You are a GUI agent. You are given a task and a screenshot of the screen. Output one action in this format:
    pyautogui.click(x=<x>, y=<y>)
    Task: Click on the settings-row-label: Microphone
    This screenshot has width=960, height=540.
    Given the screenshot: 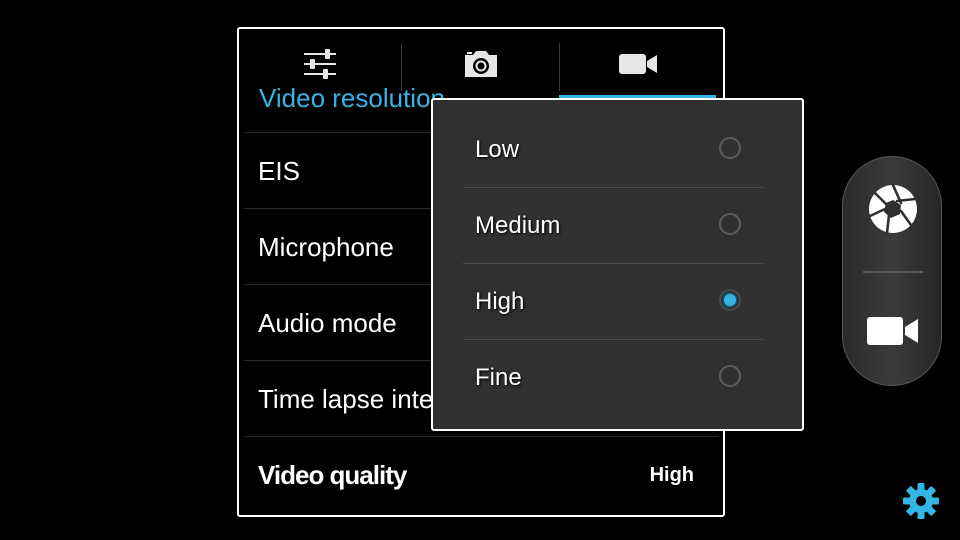 What is the action you would take?
    pyautogui.click(x=326, y=247)
    